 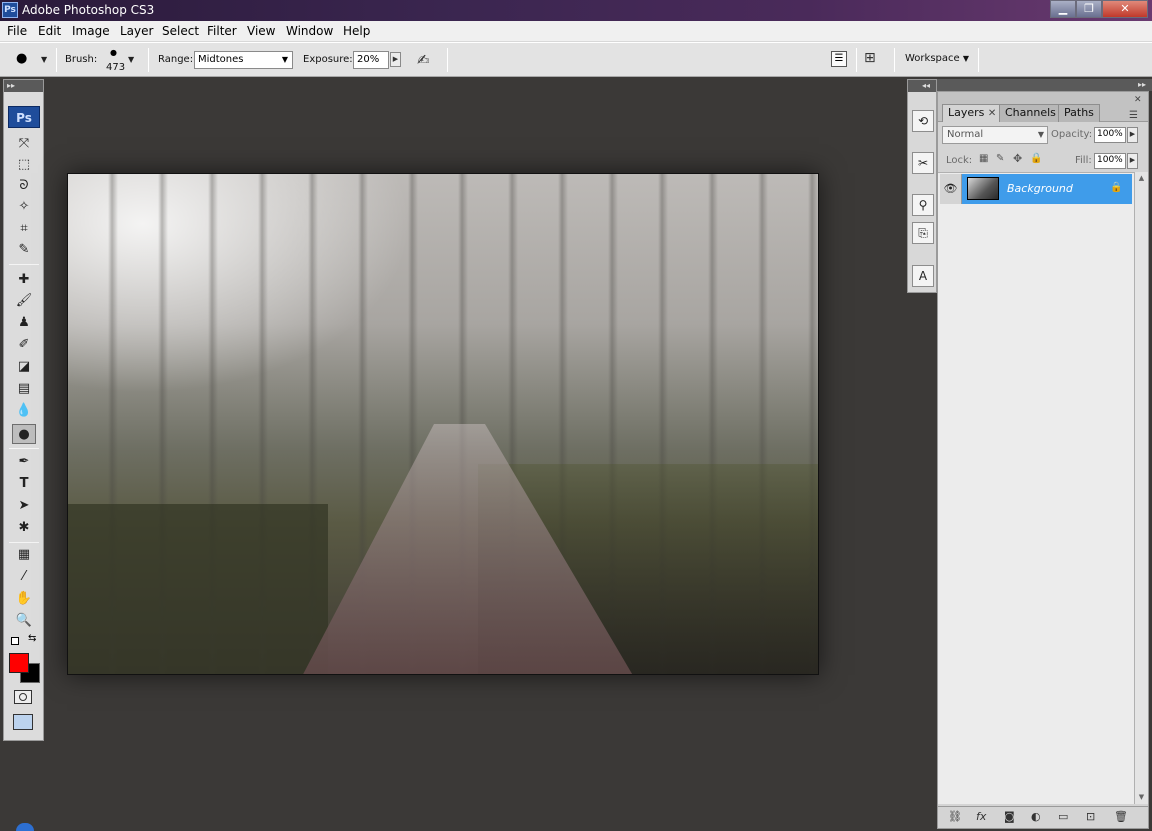 What do you see at coordinates (24, 250) in the screenshot?
I see `slice-tool-icon: ✎` at bounding box center [24, 250].